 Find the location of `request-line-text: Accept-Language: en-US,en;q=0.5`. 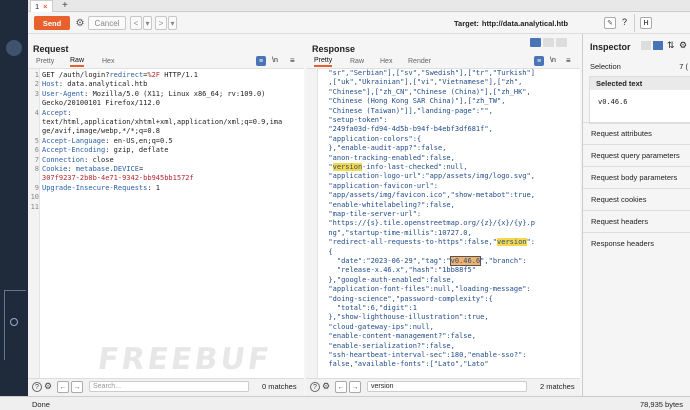

request-line-text: Accept-Language: en-US,en;q=0.5 is located at coordinates (107, 140).